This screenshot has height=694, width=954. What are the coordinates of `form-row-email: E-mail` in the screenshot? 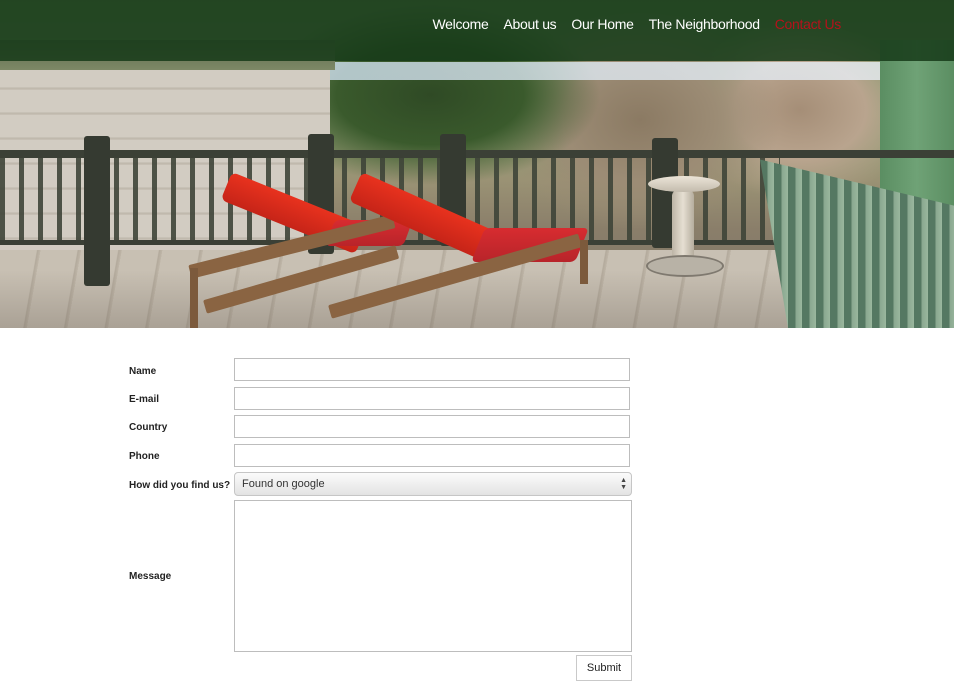 It's located at (380, 401).